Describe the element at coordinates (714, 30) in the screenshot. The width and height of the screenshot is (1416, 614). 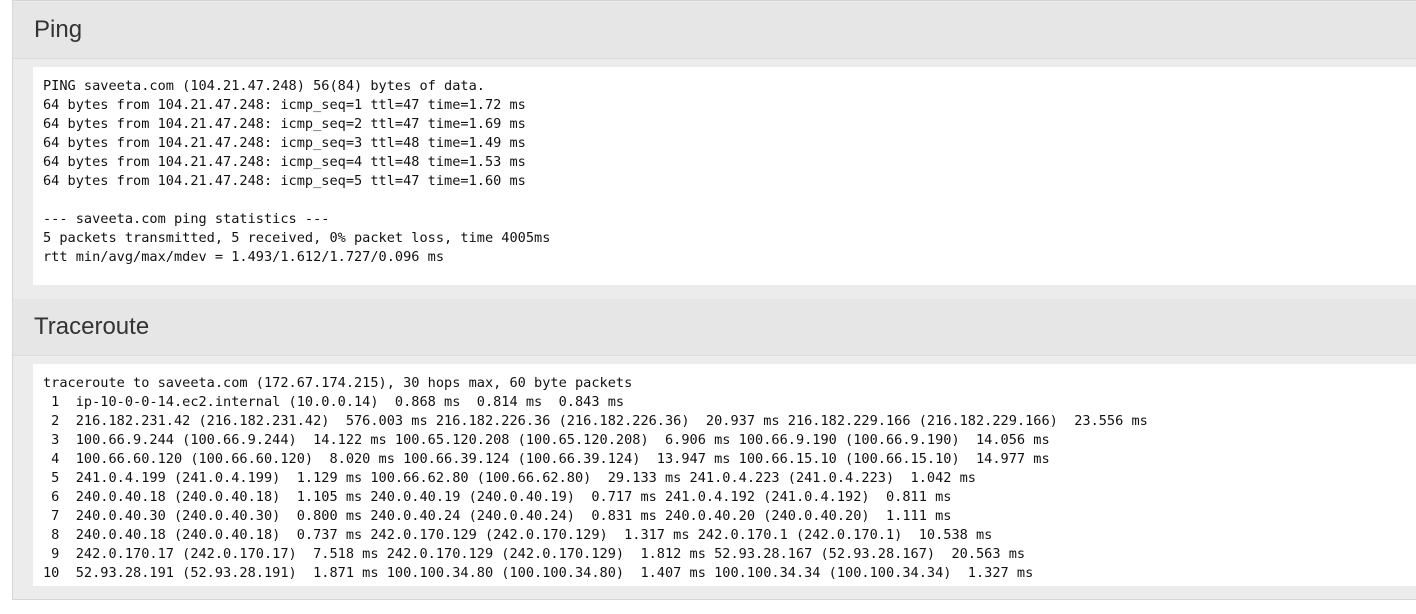
I see `ping-section-header: Ping` at that location.